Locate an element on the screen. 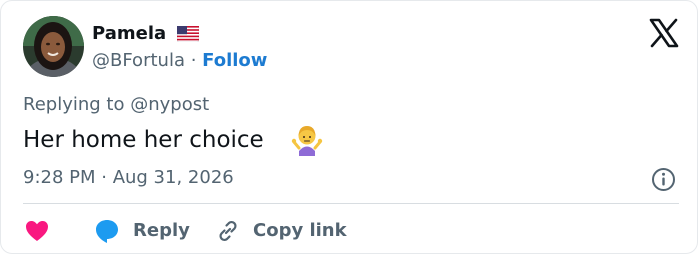  speech-bubble-icon is located at coordinates (107, 231).